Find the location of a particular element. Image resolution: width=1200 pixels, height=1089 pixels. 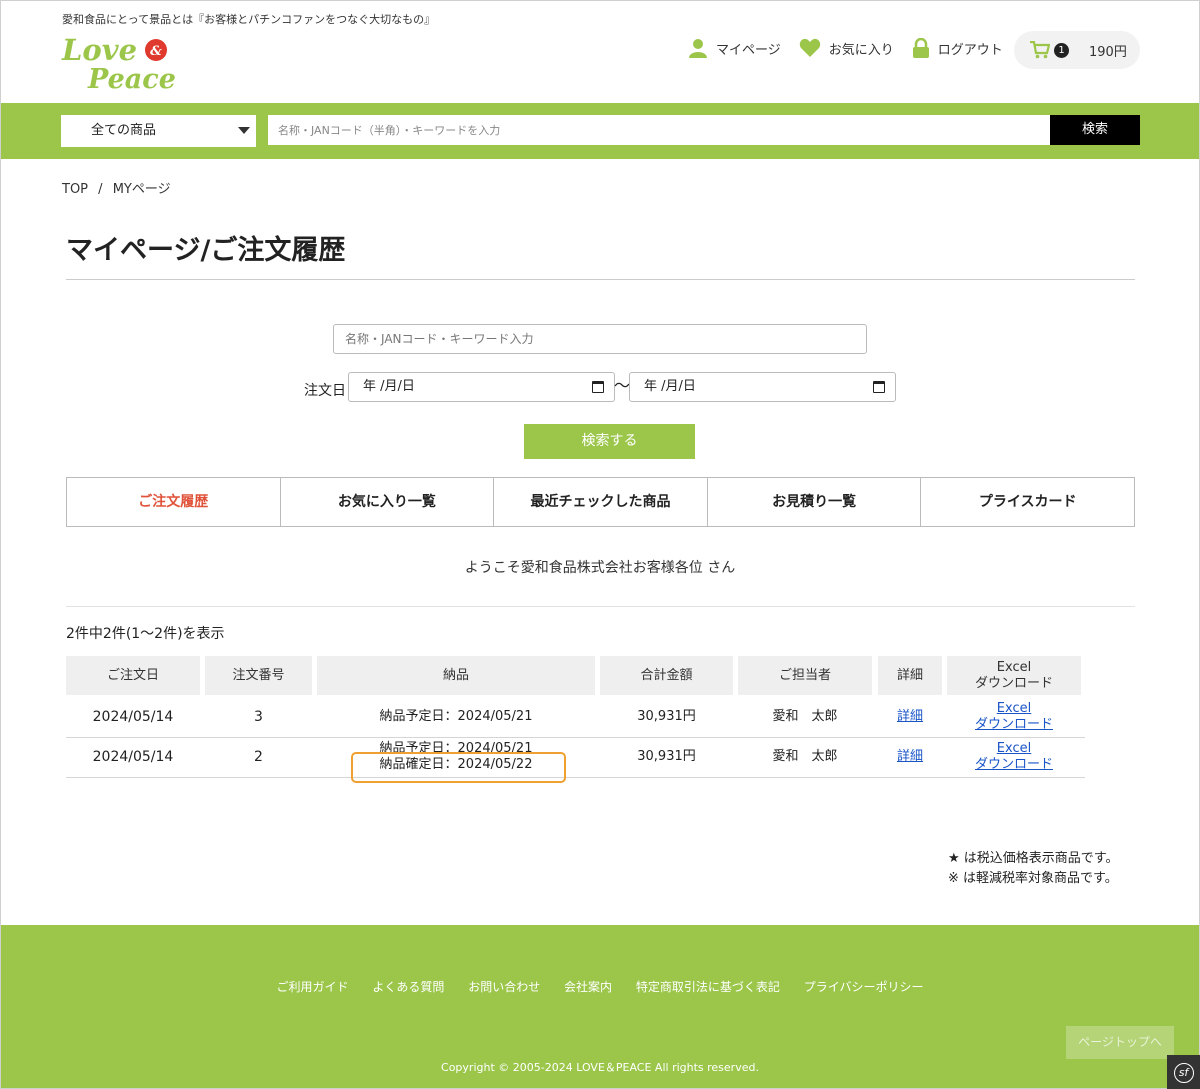

cart-count-badge: 1 is located at coordinates (1061, 50).